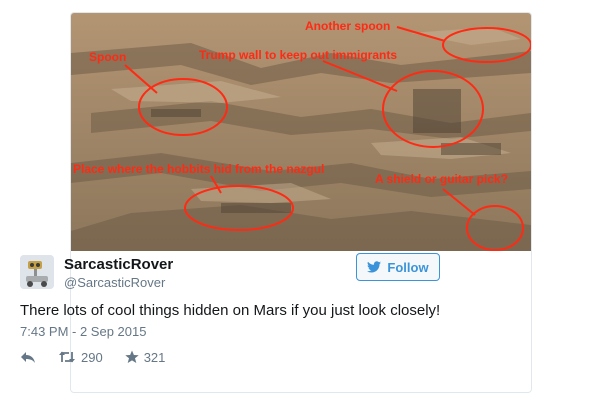 The image size is (600, 404). I want to click on like-count: 321, so click(154, 357).